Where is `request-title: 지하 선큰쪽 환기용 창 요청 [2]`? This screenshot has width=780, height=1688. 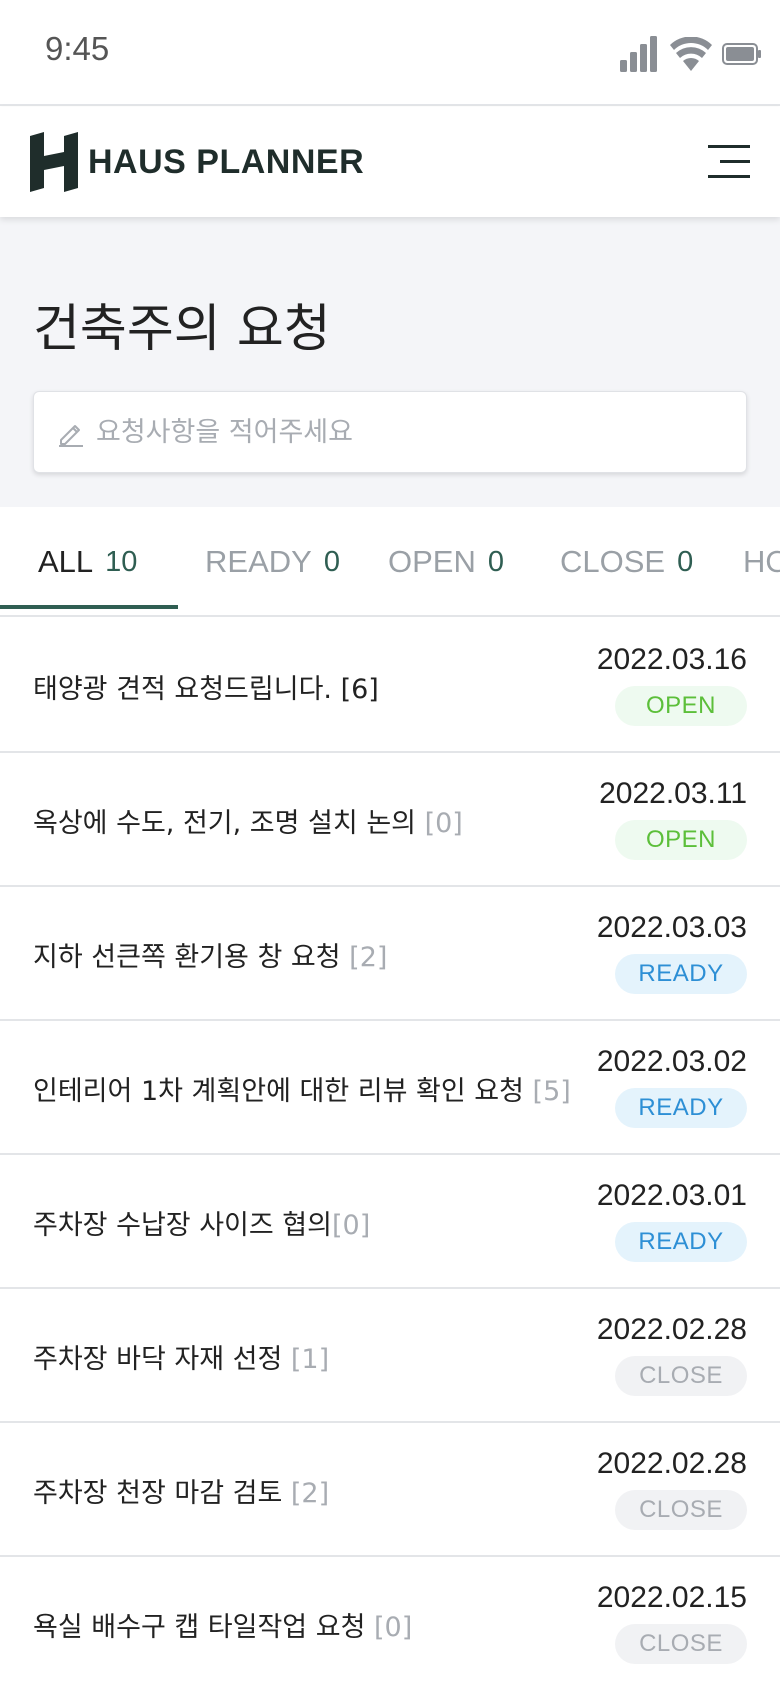 request-title: 지하 선큰쪽 환기용 창 요청 [2] is located at coordinates (210, 957).